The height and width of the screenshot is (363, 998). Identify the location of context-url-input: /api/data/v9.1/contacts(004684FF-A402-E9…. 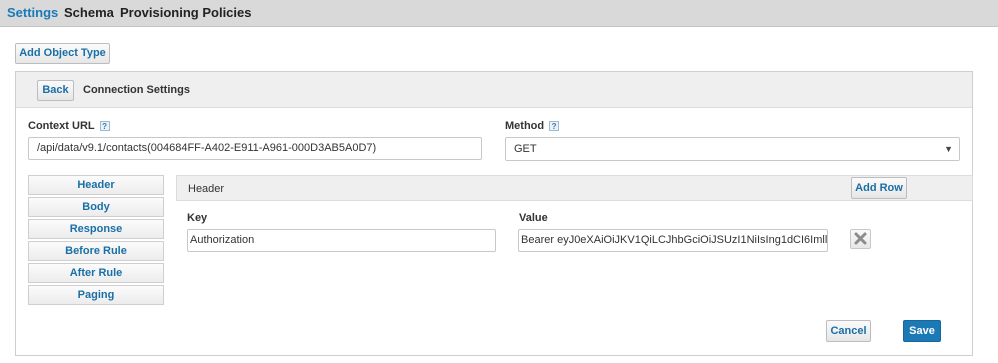
(255, 148).